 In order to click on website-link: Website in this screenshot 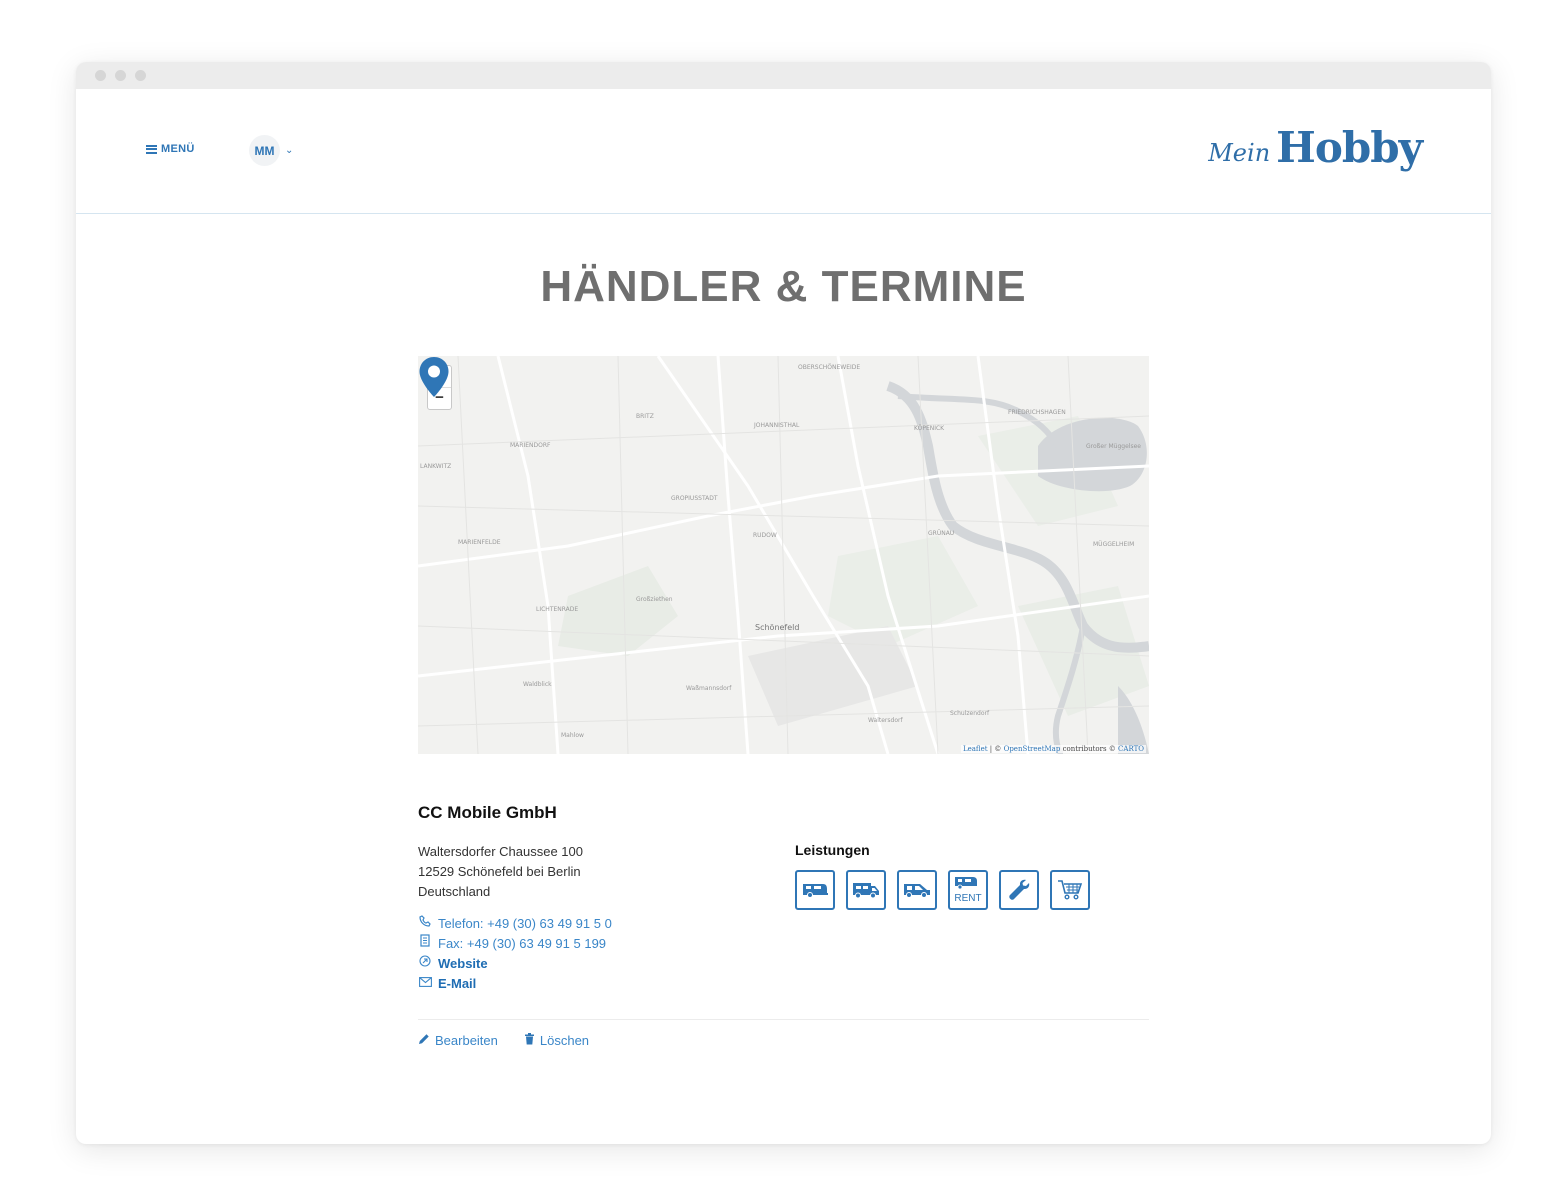, I will do `click(515, 964)`.